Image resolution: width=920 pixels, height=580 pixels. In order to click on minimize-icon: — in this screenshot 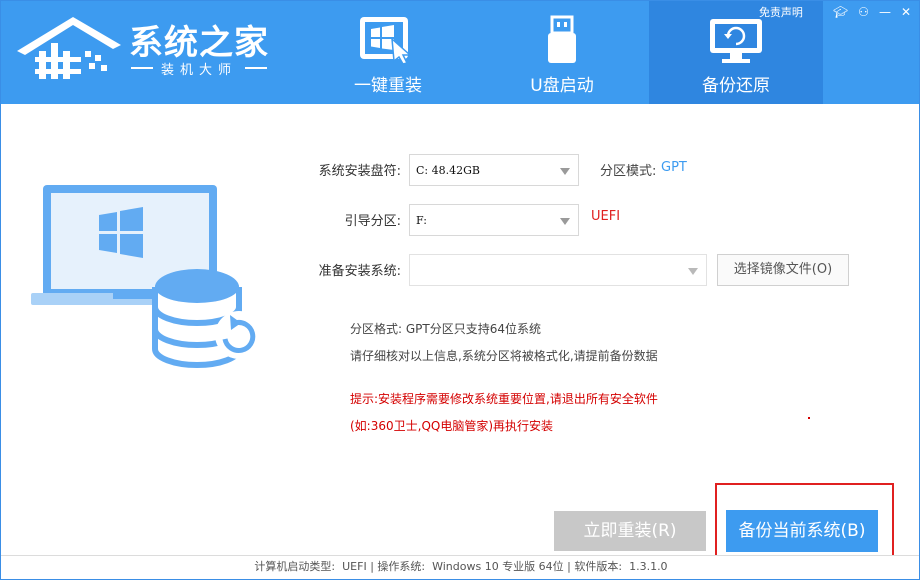, I will do `click(885, 12)`.